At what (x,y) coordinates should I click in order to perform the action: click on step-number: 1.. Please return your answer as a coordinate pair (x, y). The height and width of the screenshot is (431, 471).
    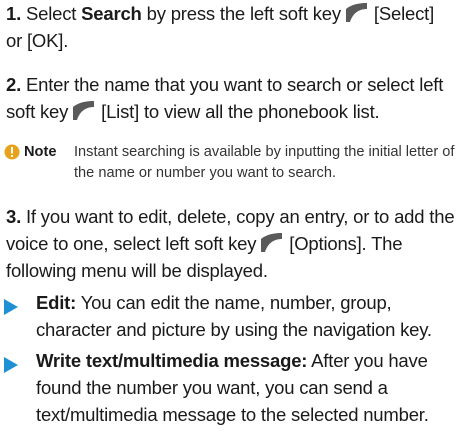
    Looking at the image, I should click on (14, 13).